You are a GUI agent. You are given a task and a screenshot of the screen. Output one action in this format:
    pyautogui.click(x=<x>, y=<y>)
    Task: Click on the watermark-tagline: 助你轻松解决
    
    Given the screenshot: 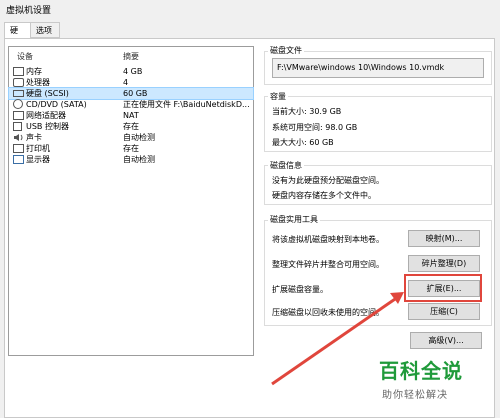 What is the action you would take?
    pyautogui.click(x=415, y=395)
    